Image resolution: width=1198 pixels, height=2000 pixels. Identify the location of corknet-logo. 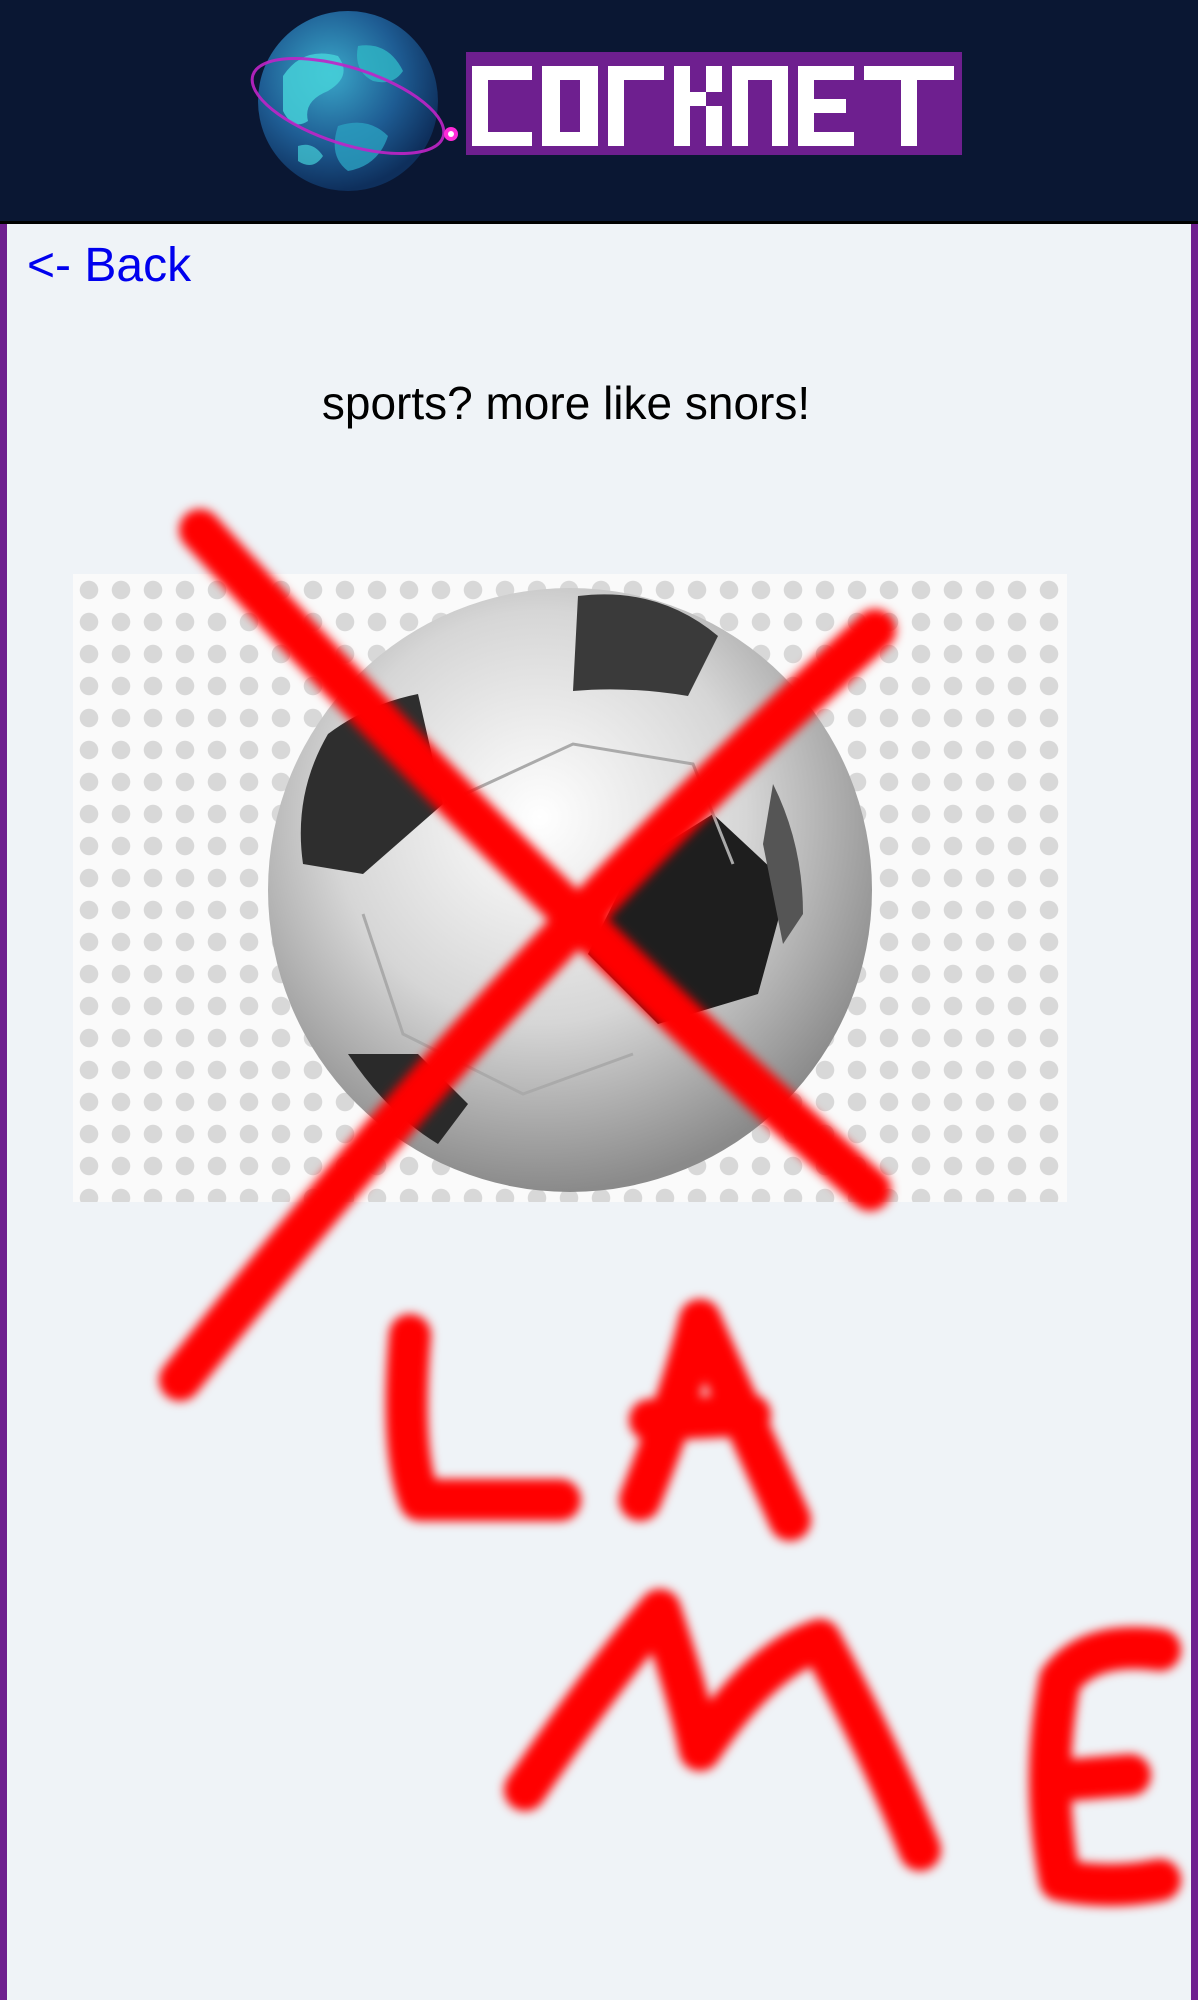
(714, 103).